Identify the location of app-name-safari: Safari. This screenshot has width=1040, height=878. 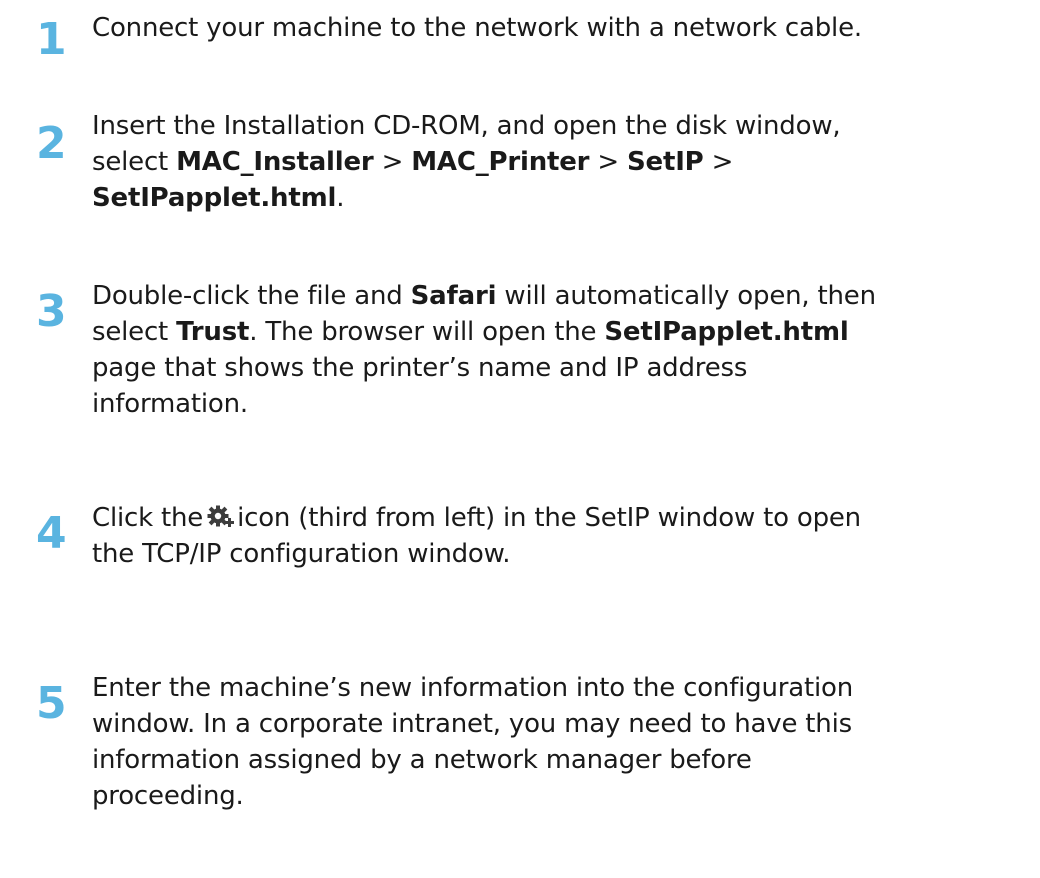
(453, 296).